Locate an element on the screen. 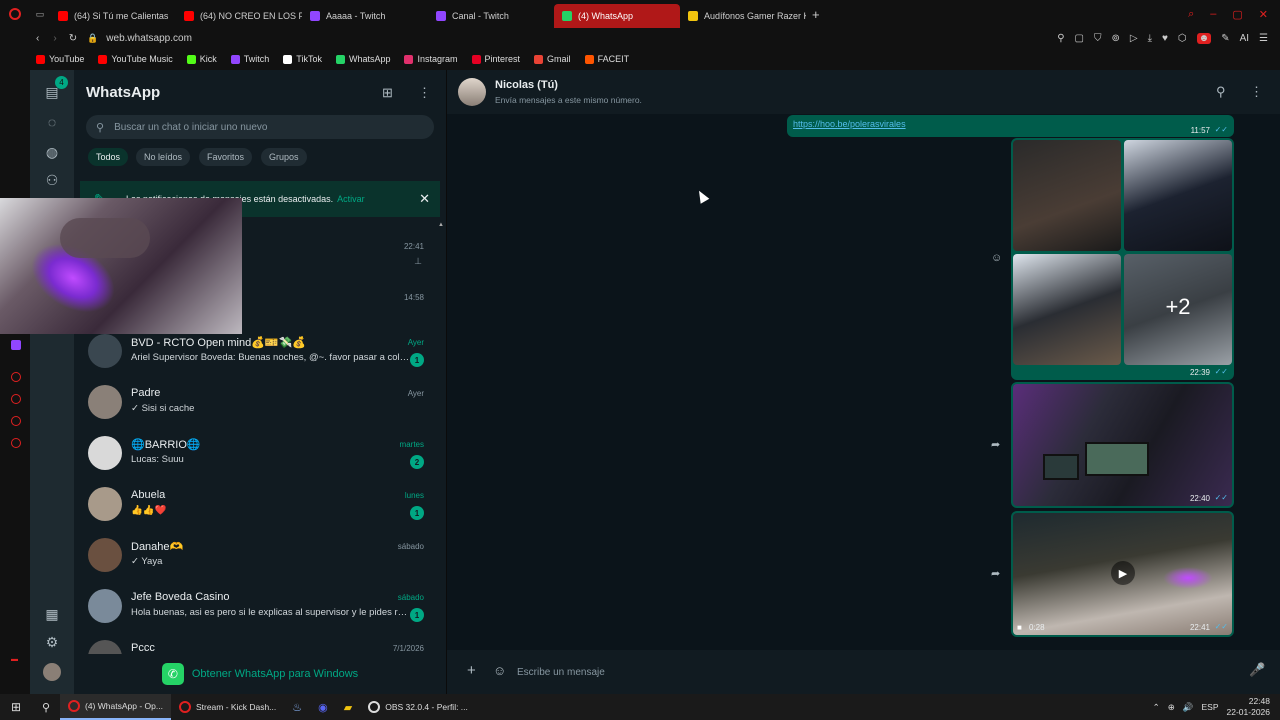  play-icon: ▷ is located at coordinates (1134, 38).